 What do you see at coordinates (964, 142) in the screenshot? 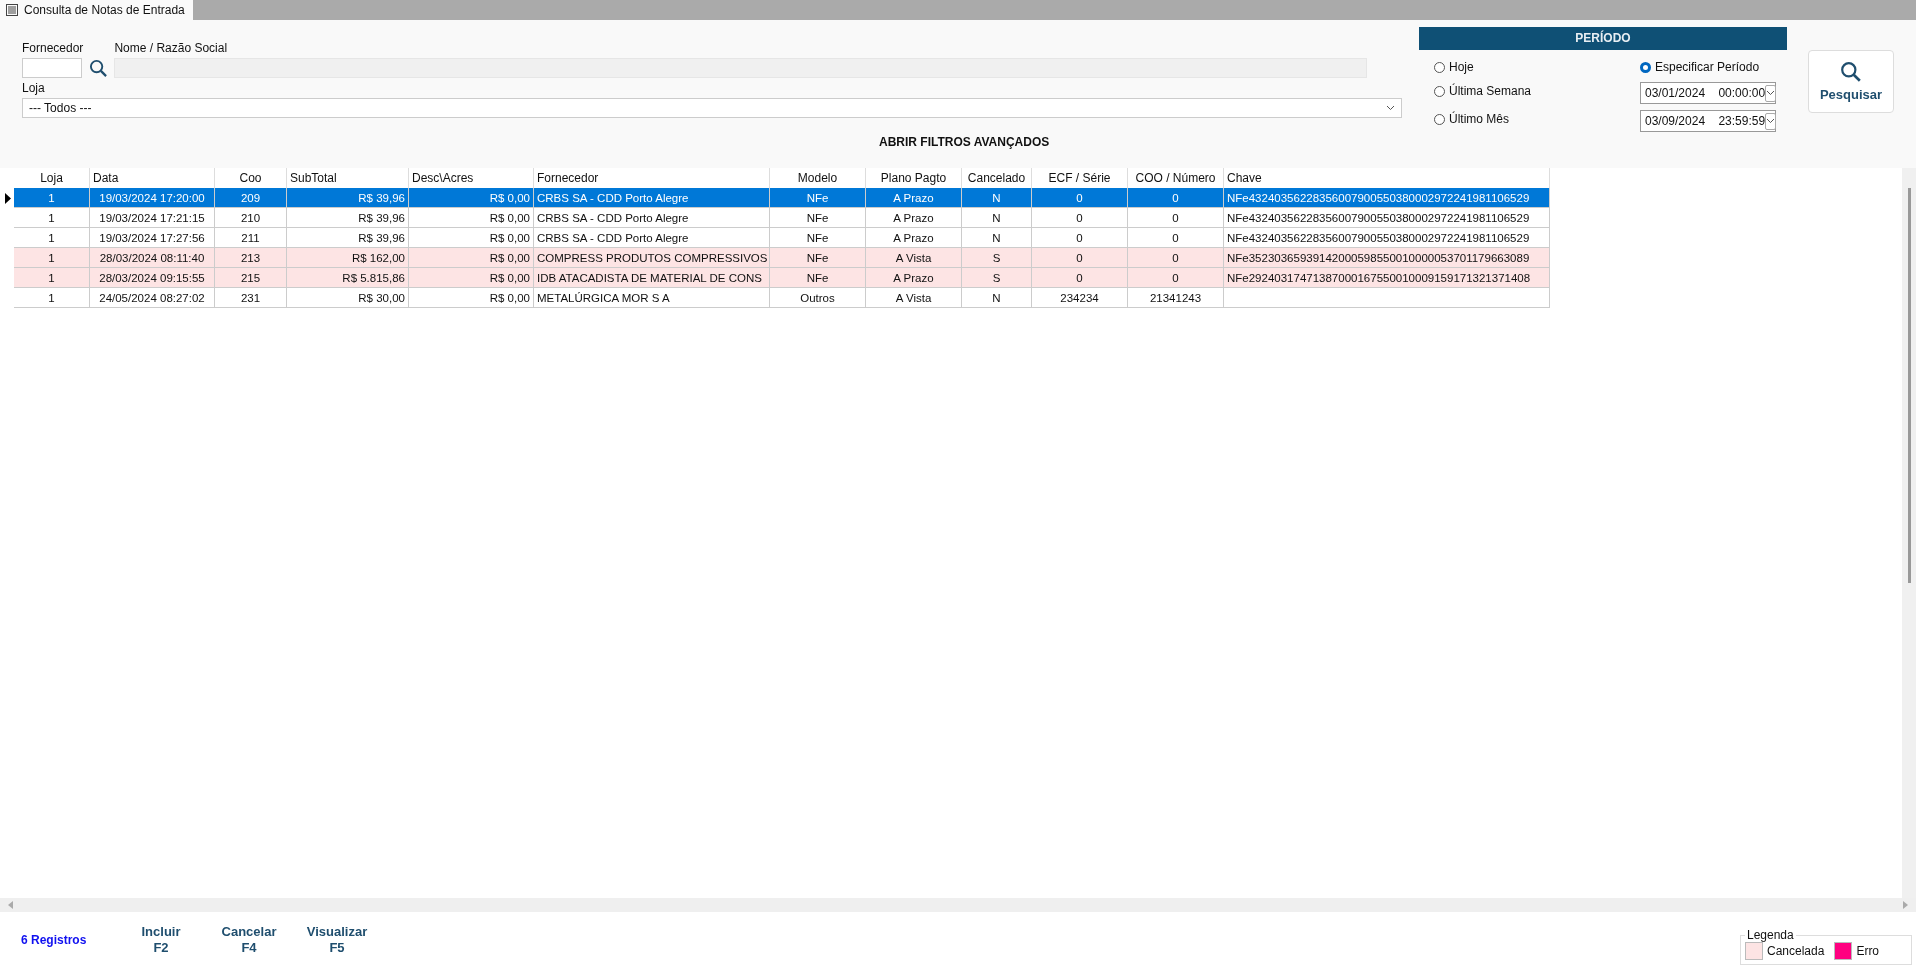
I see `advanced-filters-link: ABRIR FILTROS AVANÇADOS` at bounding box center [964, 142].